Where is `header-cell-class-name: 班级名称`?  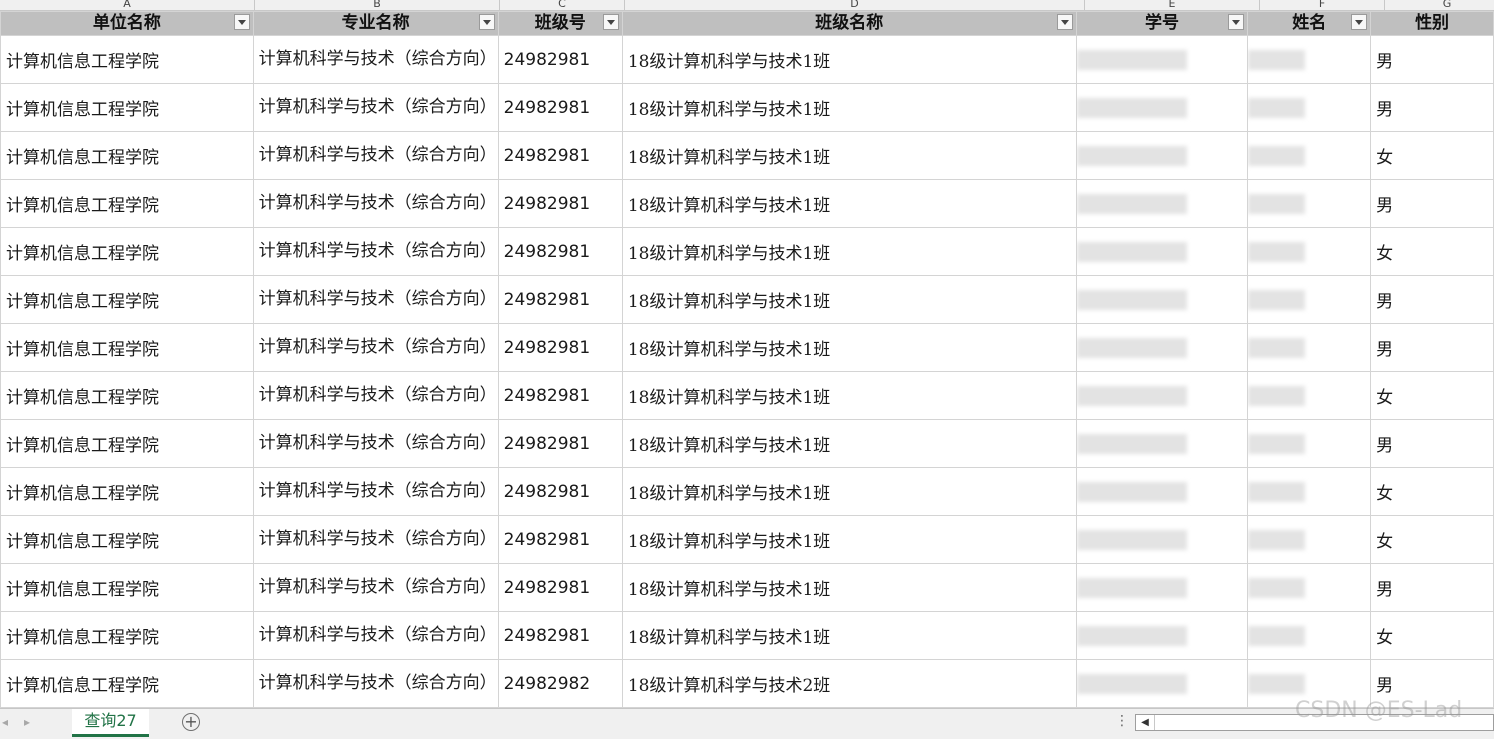
header-cell-class-name: 班级名称 is located at coordinates (849, 23).